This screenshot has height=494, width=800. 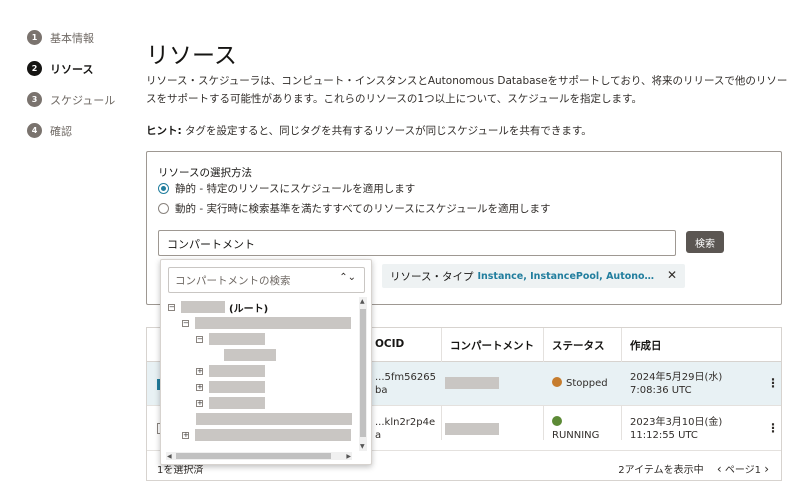 What do you see at coordinates (347, 277) in the screenshot?
I see `chevron-updown-icon: ⌃⌄` at bounding box center [347, 277].